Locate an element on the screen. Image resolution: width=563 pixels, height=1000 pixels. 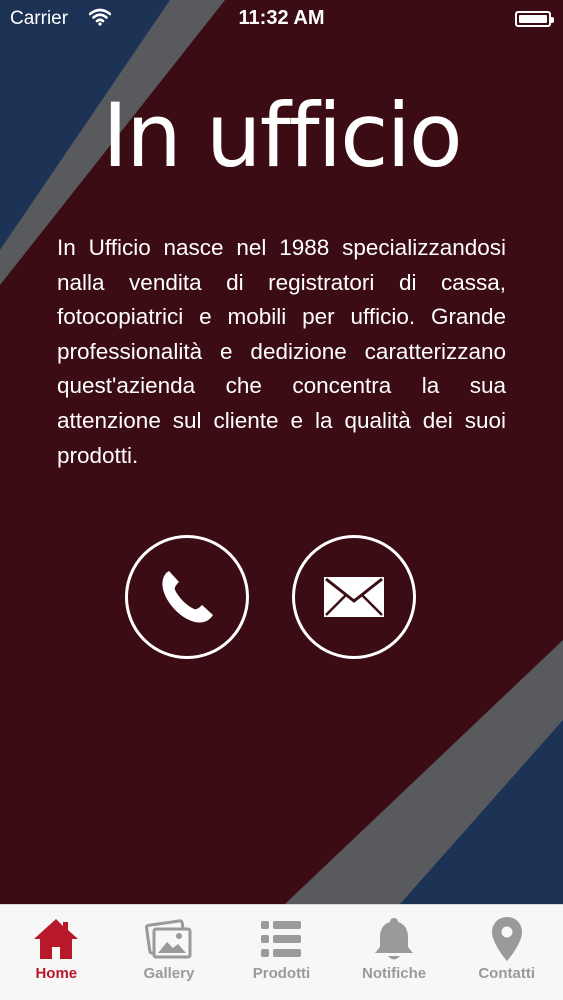
status-bar: Carrier 11:32 AM is located at coordinates (281, 20).